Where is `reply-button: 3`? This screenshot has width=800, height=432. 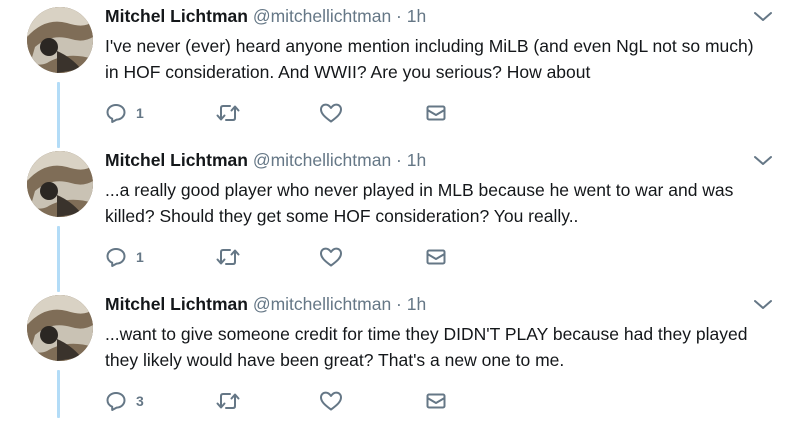 reply-button: 3 is located at coordinates (124, 401).